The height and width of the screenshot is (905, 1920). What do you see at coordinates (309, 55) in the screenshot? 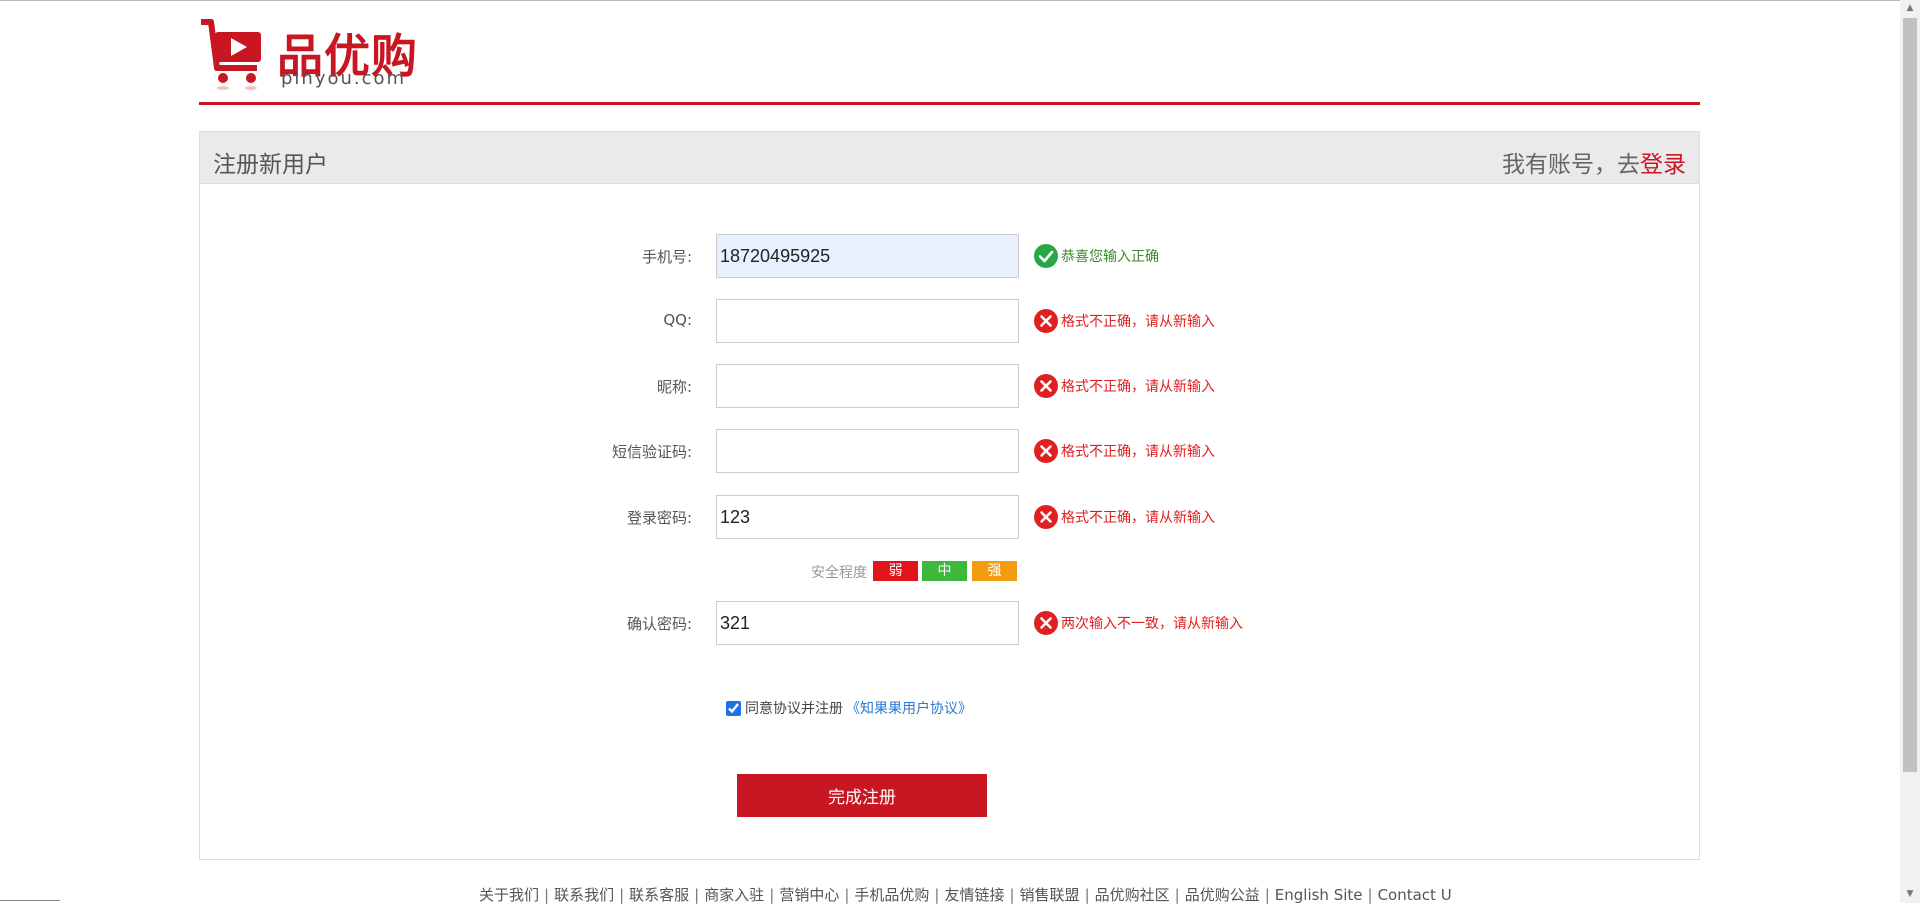
I see `site-logo: 品优购 pinyou.com` at bounding box center [309, 55].